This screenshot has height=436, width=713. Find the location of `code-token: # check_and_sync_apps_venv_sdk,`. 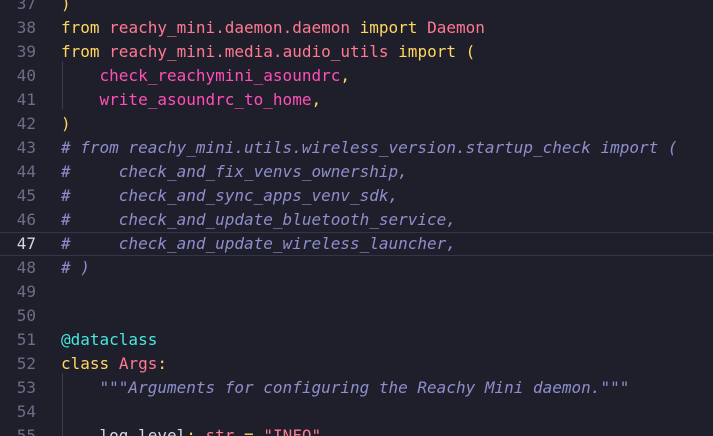

code-token: # check_and_sync_apps_venv_sdk, is located at coordinates (230, 195).